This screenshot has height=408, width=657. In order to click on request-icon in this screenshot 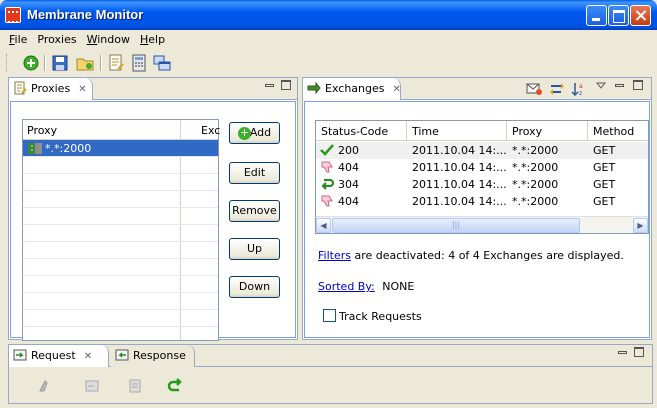, I will do `click(20, 355)`.